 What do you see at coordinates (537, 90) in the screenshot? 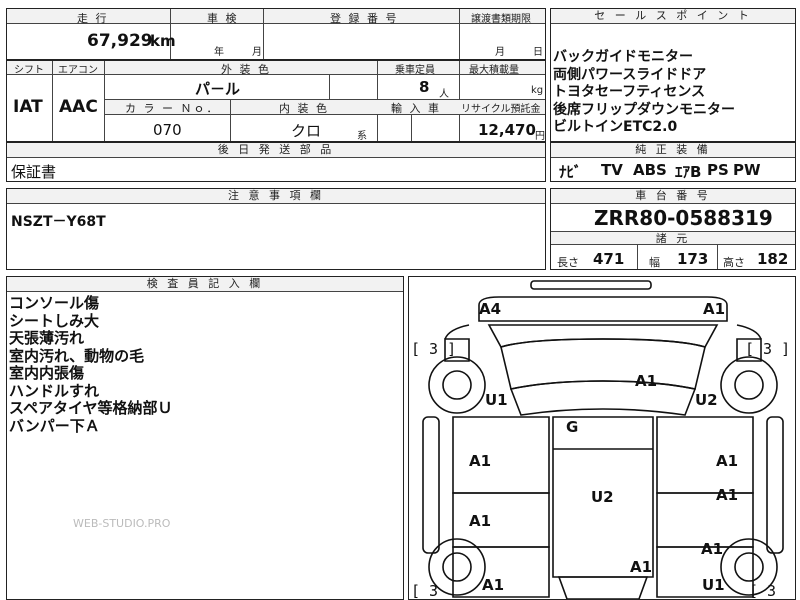
I see `max-load-unit: kg` at bounding box center [537, 90].